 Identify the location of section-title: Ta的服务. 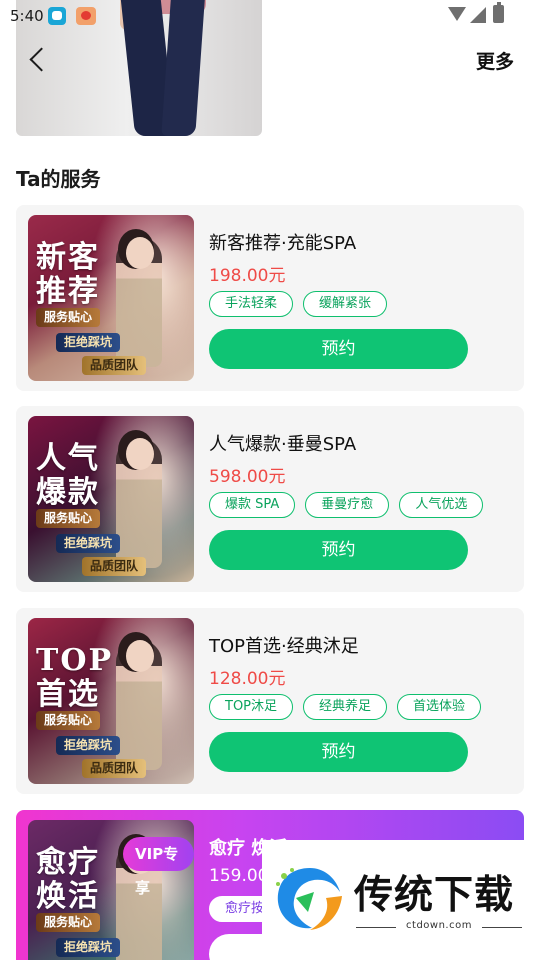
(58, 179).